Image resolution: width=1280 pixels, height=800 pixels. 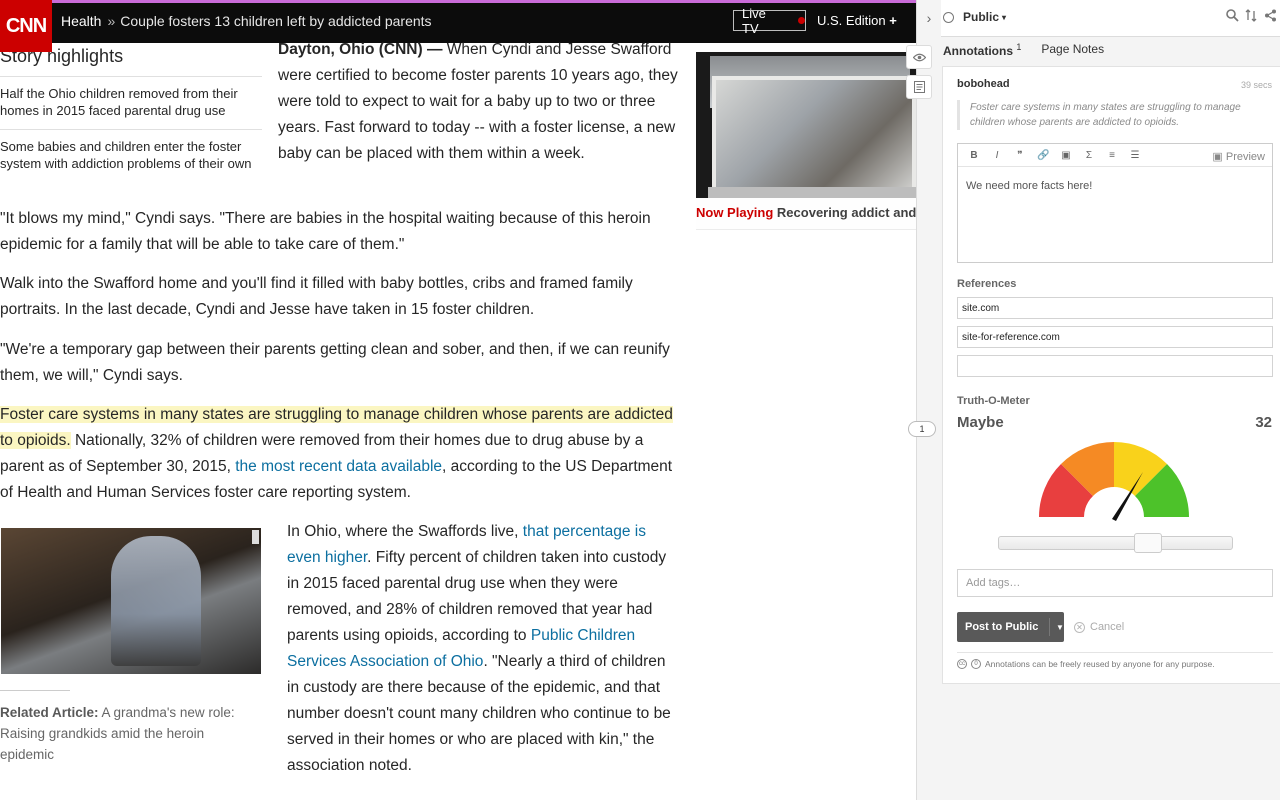 I want to click on related-article-link: Related Article: A grandma's new role, so click(x=130, y=733).